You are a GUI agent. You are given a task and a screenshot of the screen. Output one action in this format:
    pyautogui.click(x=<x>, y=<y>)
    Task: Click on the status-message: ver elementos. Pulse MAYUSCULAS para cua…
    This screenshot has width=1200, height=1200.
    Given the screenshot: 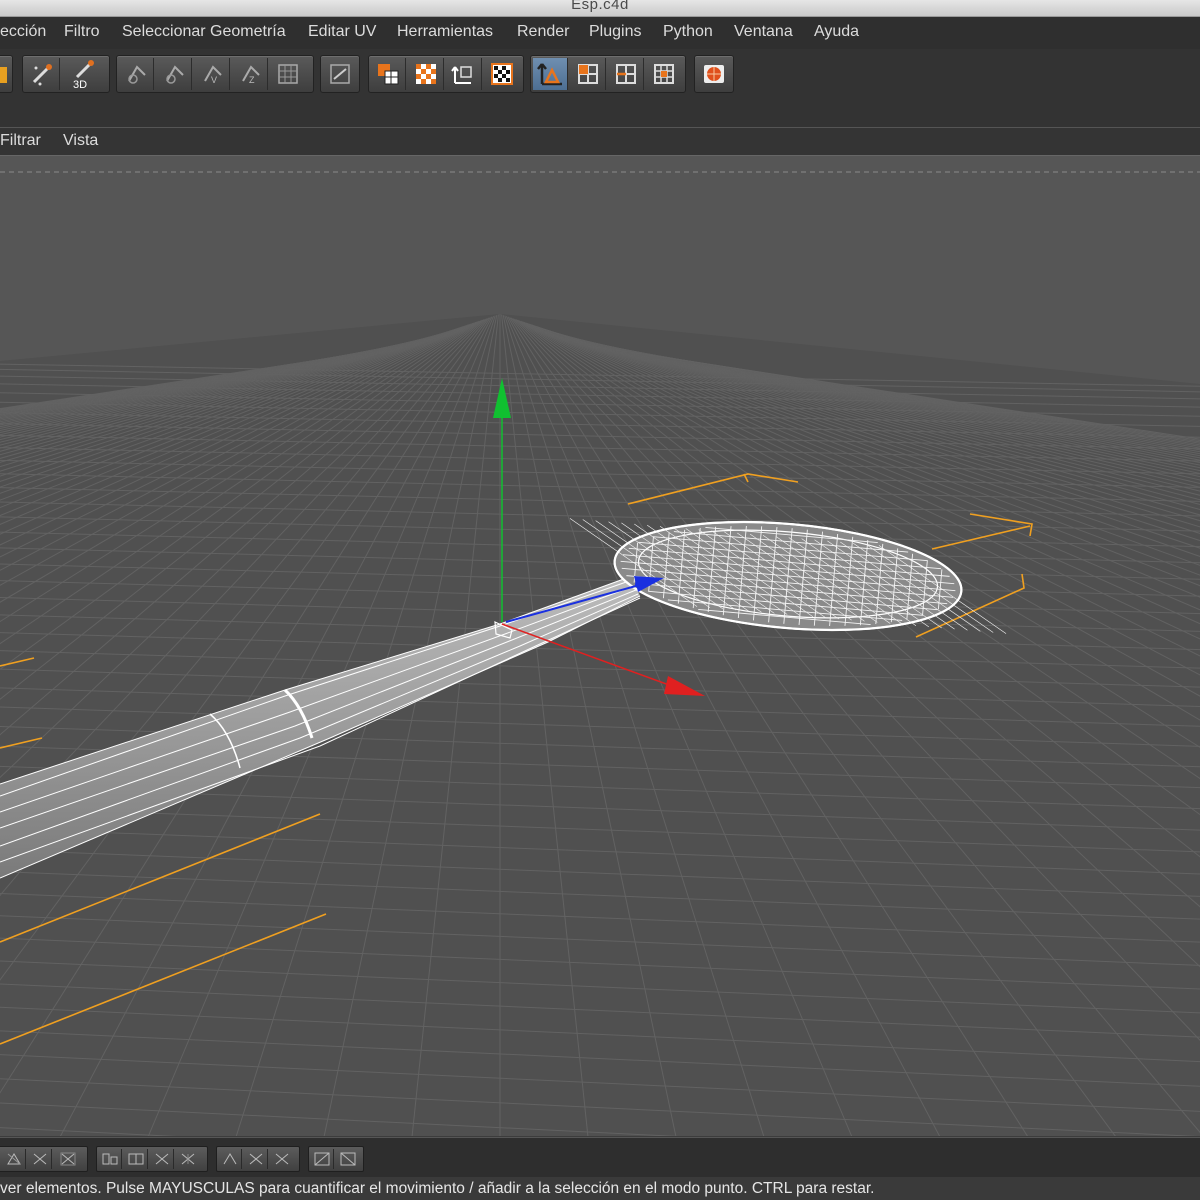 What is the action you would take?
    pyautogui.click(x=437, y=1188)
    